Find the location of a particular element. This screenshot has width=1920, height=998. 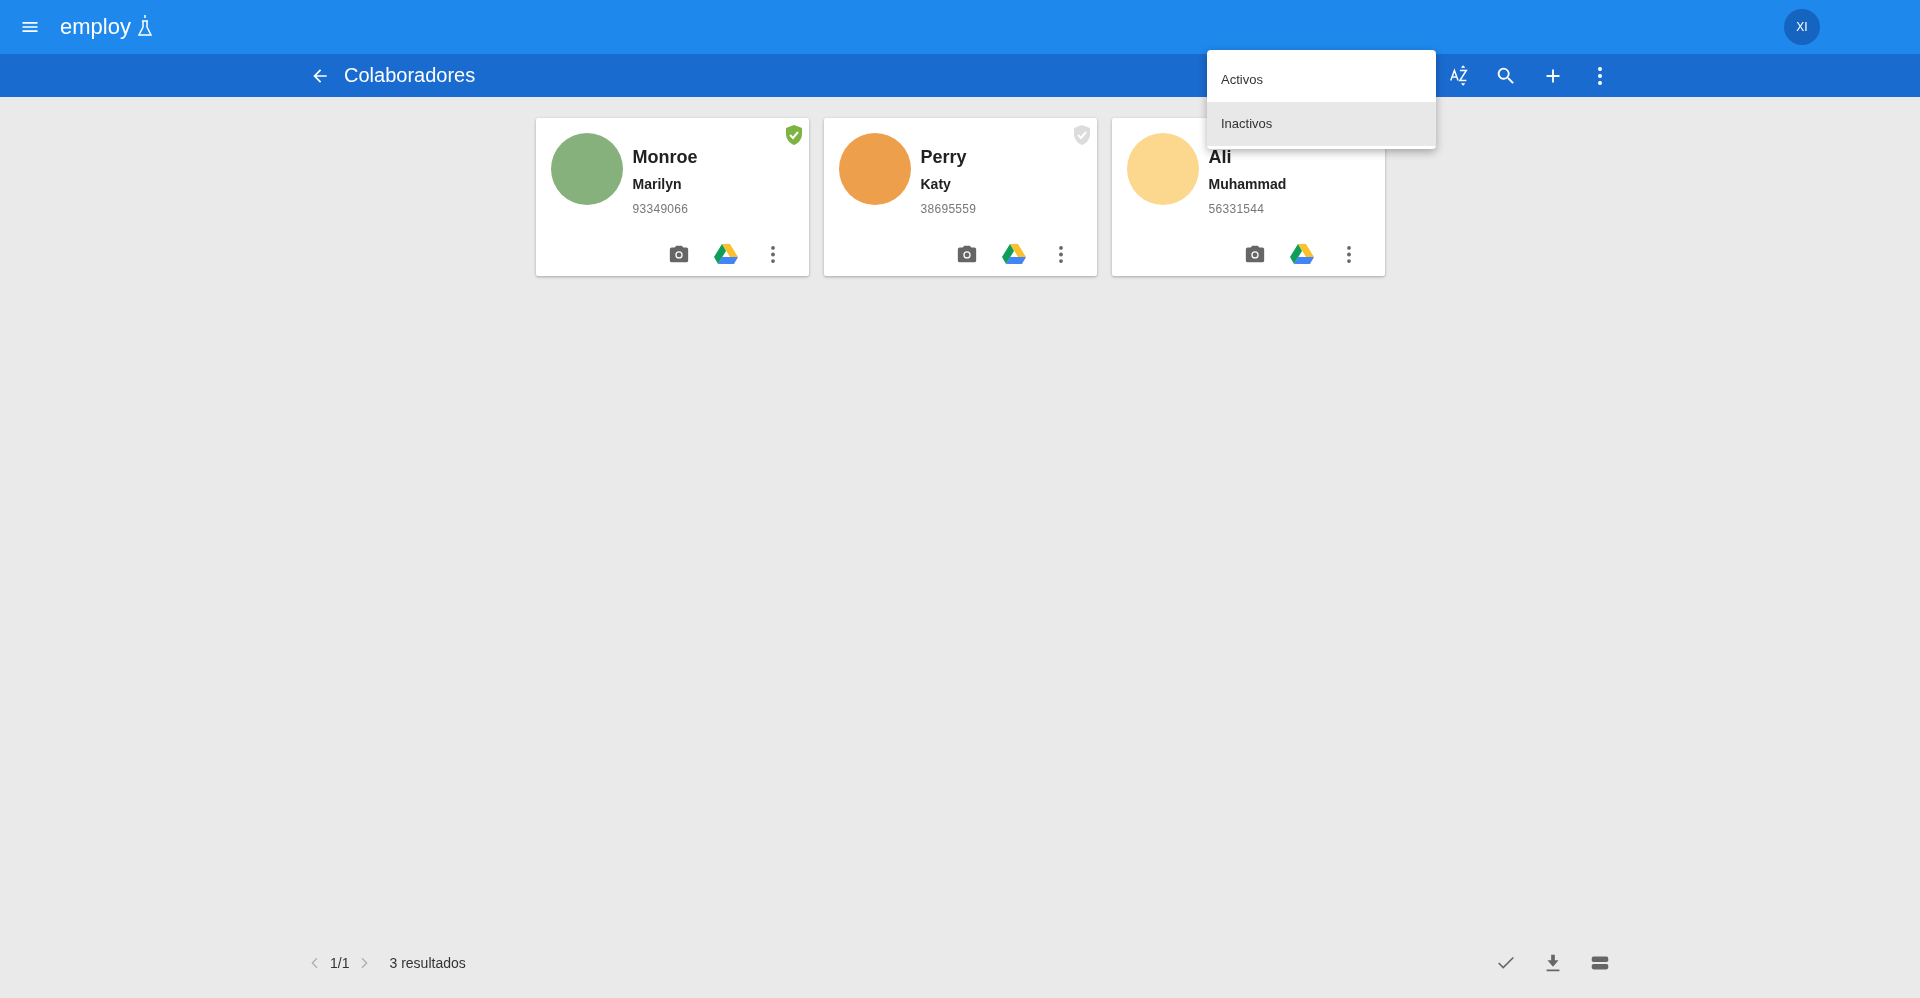

flask-icon is located at coordinates (144, 25).